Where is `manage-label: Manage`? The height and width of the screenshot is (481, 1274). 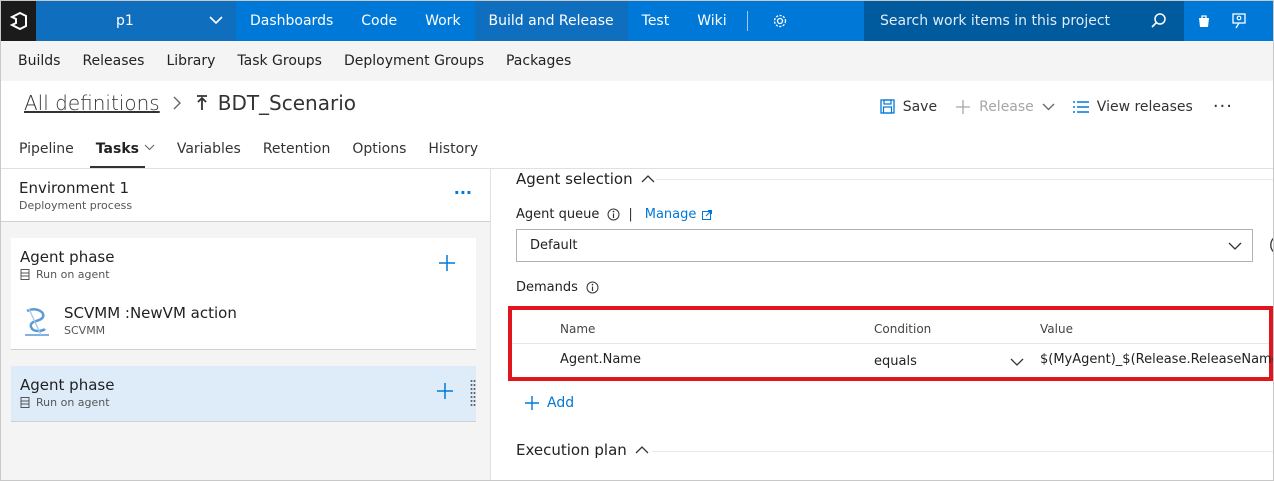 manage-label: Manage is located at coordinates (670, 214).